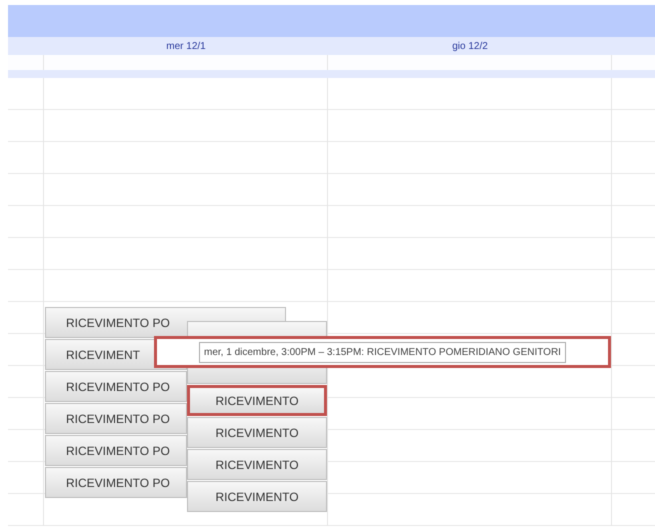  I want to click on tooltip-text: mer, 1 dicembre, 3:00PM – 3:15PM: RICEVIMENTO POMERIDIANO GENITORI, so click(382, 352).